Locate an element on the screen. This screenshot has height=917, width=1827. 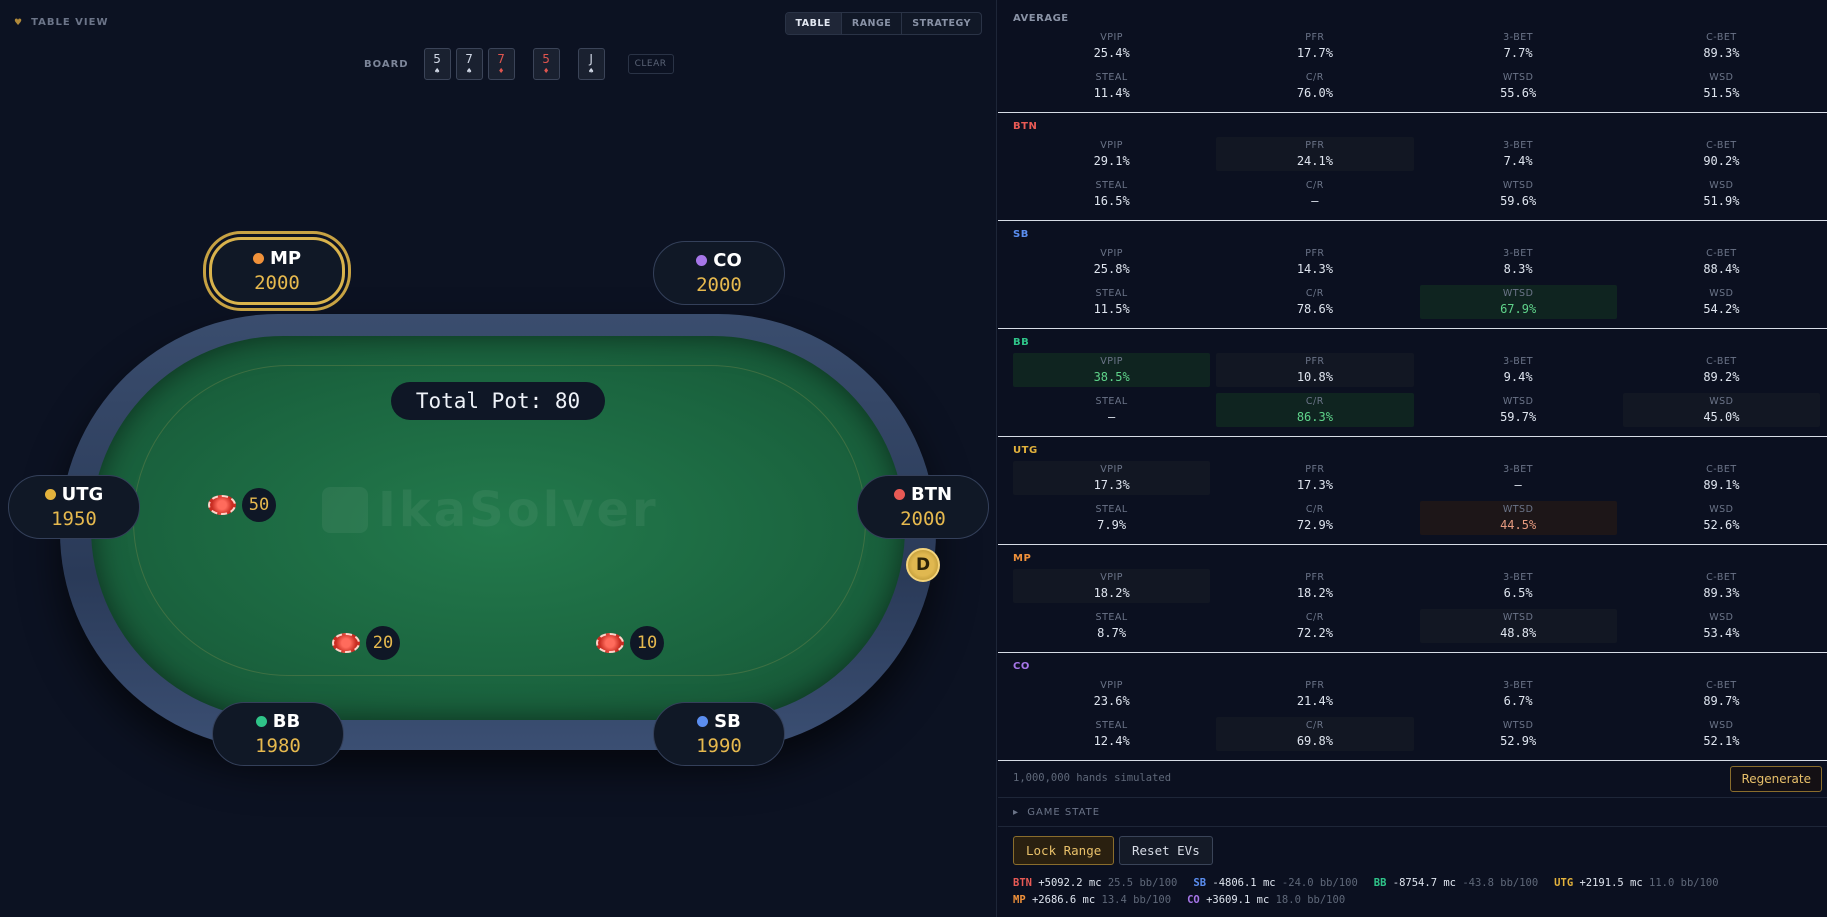
stat-cell: 3-BET 7.7% is located at coordinates (1518, 46).